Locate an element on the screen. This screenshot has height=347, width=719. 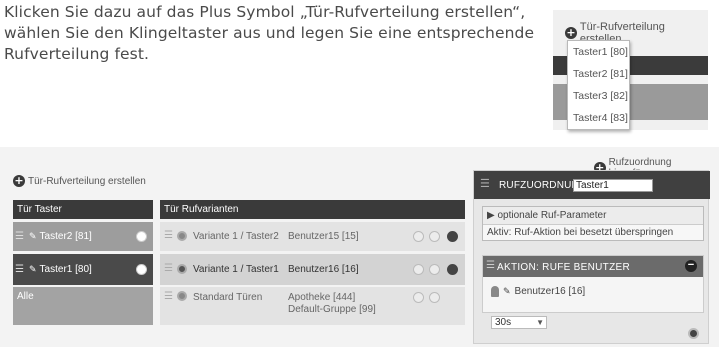
taster-label: Alle is located at coordinates (25, 296).